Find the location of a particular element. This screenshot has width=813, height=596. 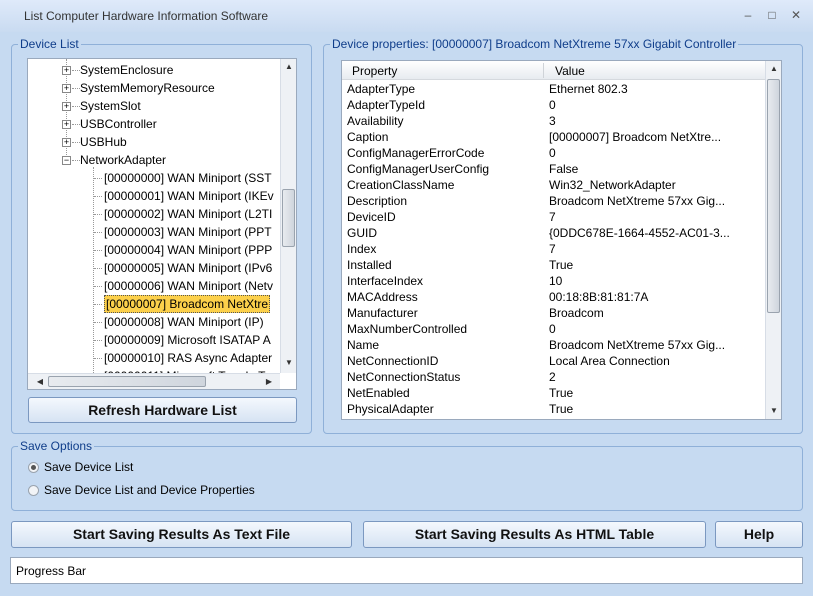

tree-hscroll-thumb is located at coordinates (127, 381).